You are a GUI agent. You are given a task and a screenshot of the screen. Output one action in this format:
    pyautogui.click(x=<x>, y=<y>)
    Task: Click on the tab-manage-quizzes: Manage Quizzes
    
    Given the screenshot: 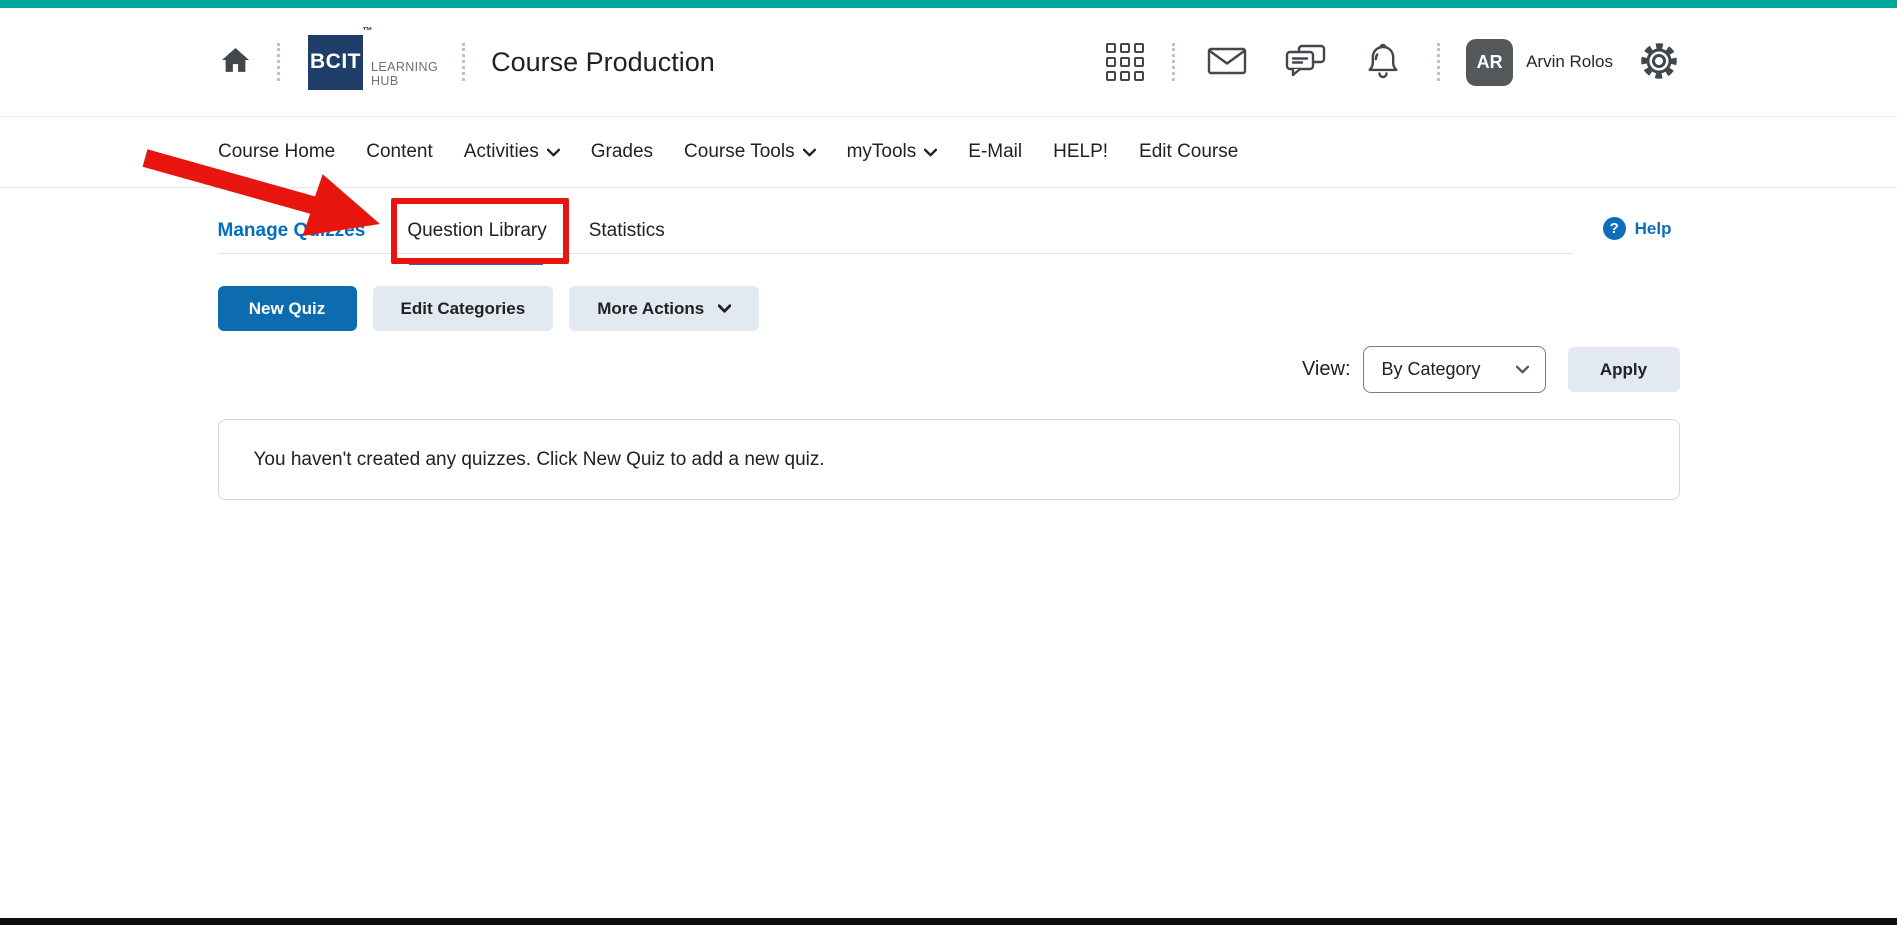 What is the action you would take?
    pyautogui.click(x=292, y=232)
    